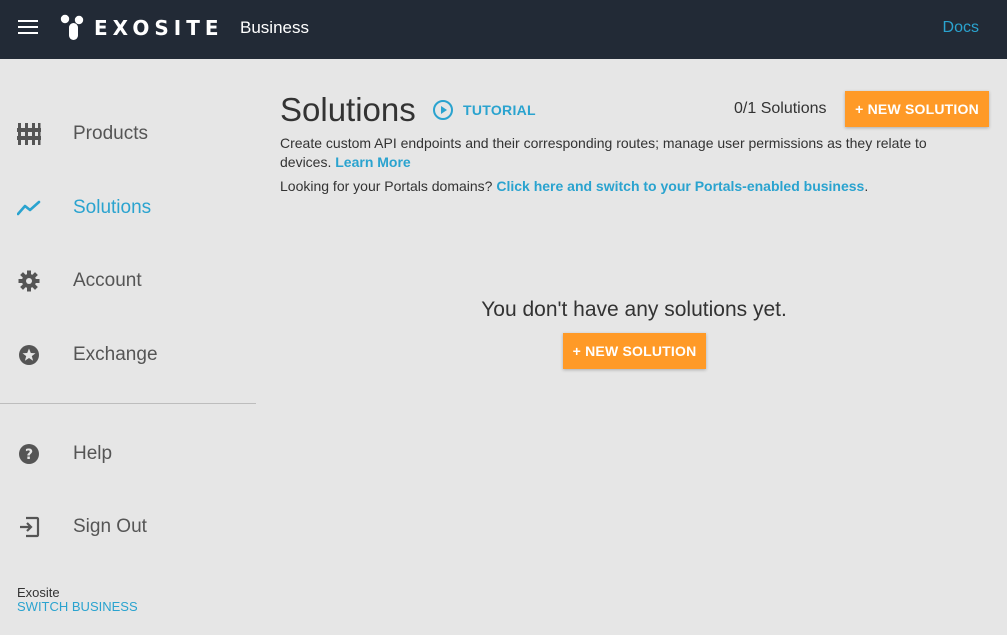  What do you see at coordinates (110, 526) in the screenshot?
I see `sidebar-item-label: Sign Out` at bounding box center [110, 526].